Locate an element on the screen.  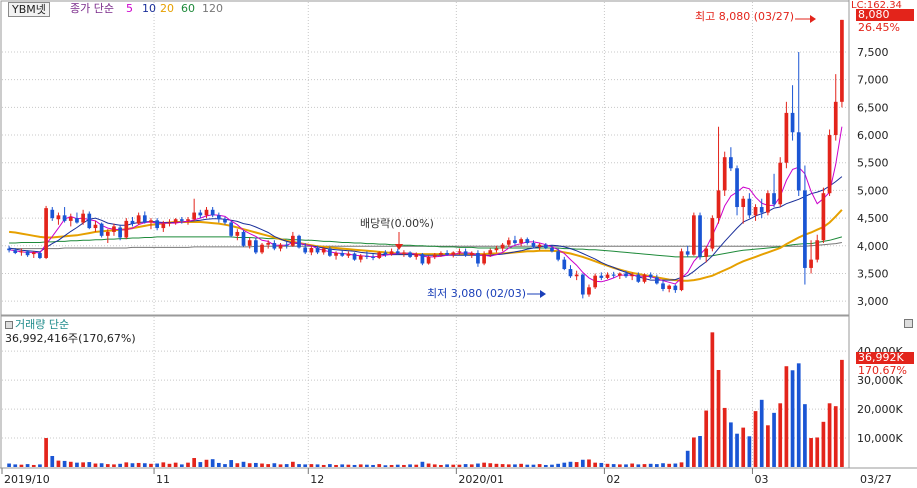
low-arrow-head is located at coordinates (543, 294).